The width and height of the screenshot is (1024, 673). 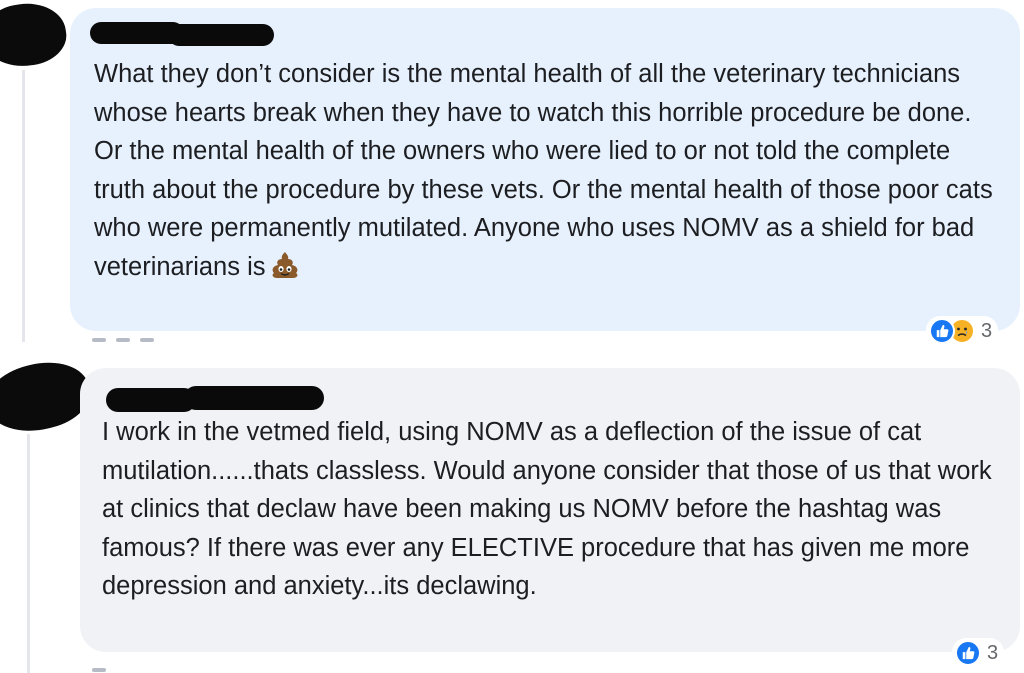 I want to click on avatar-redacted, so click(x=35, y=36).